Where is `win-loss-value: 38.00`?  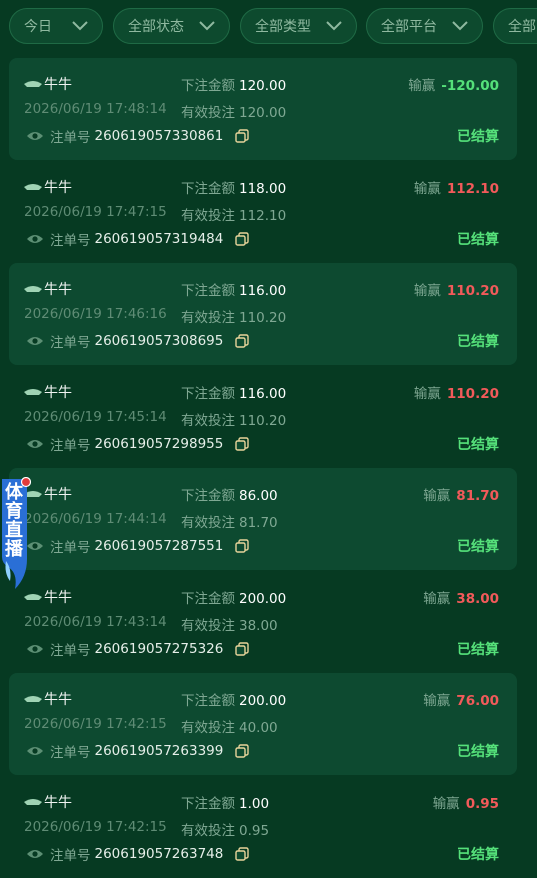
win-loss-value: 38.00 is located at coordinates (477, 598).